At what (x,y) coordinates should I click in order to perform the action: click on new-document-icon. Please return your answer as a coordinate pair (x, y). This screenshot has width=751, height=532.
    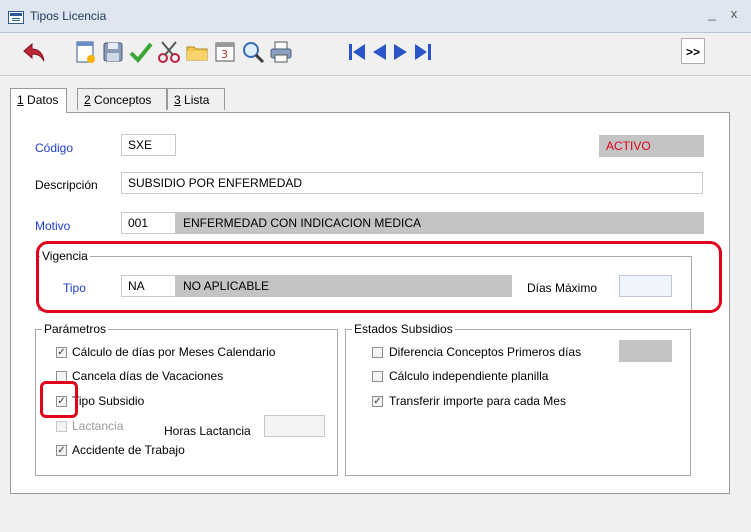
    Looking at the image, I should click on (85, 52).